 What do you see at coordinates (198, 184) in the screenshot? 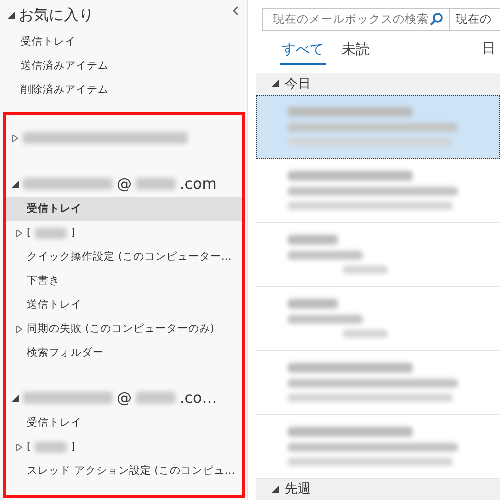
I see `account-text: .com` at bounding box center [198, 184].